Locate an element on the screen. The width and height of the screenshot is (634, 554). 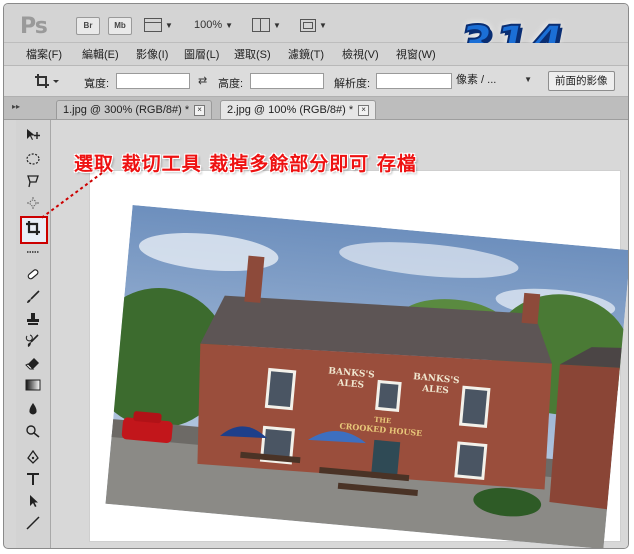
collapse-panel-icon: ▸▸ is located at coordinates (16, 106).